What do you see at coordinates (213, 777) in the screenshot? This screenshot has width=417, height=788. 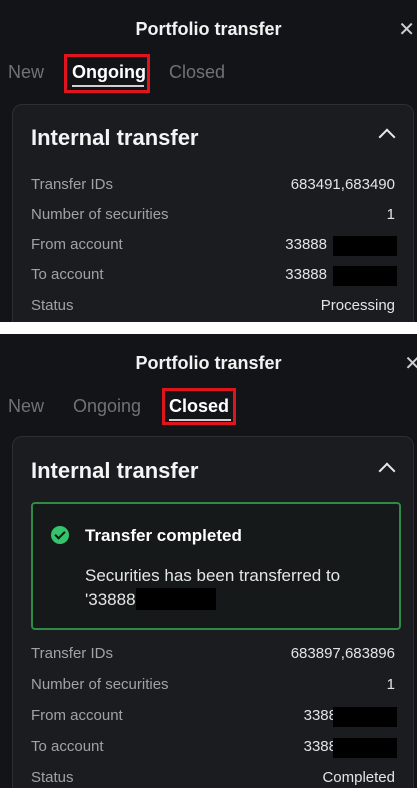 I see `row-status: Status Completed` at bounding box center [213, 777].